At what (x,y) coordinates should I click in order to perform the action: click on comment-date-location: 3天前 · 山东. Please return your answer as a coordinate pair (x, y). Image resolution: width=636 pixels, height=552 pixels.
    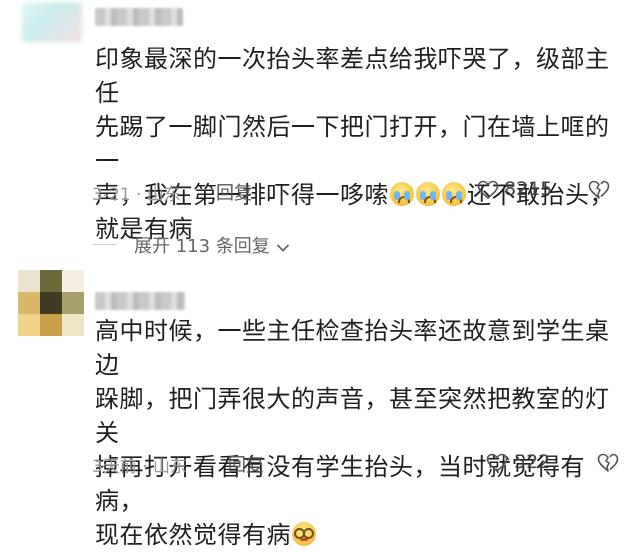
    Looking at the image, I should click on (140, 467).